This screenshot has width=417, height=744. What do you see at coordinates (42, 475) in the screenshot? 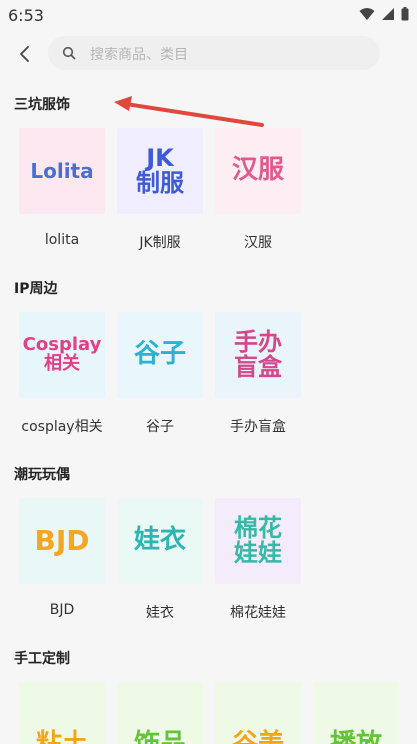
I see `section-title: 潮玩玩偶` at bounding box center [42, 475].